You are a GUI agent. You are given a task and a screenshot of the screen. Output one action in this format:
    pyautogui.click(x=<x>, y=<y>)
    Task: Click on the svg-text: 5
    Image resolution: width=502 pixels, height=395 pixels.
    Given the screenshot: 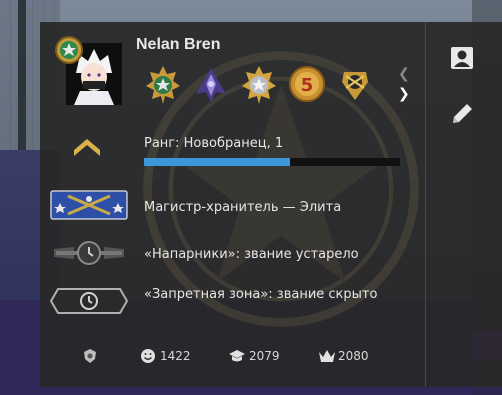 What is the action you would take?
    pyautogui.click(x=307, y=85)
    